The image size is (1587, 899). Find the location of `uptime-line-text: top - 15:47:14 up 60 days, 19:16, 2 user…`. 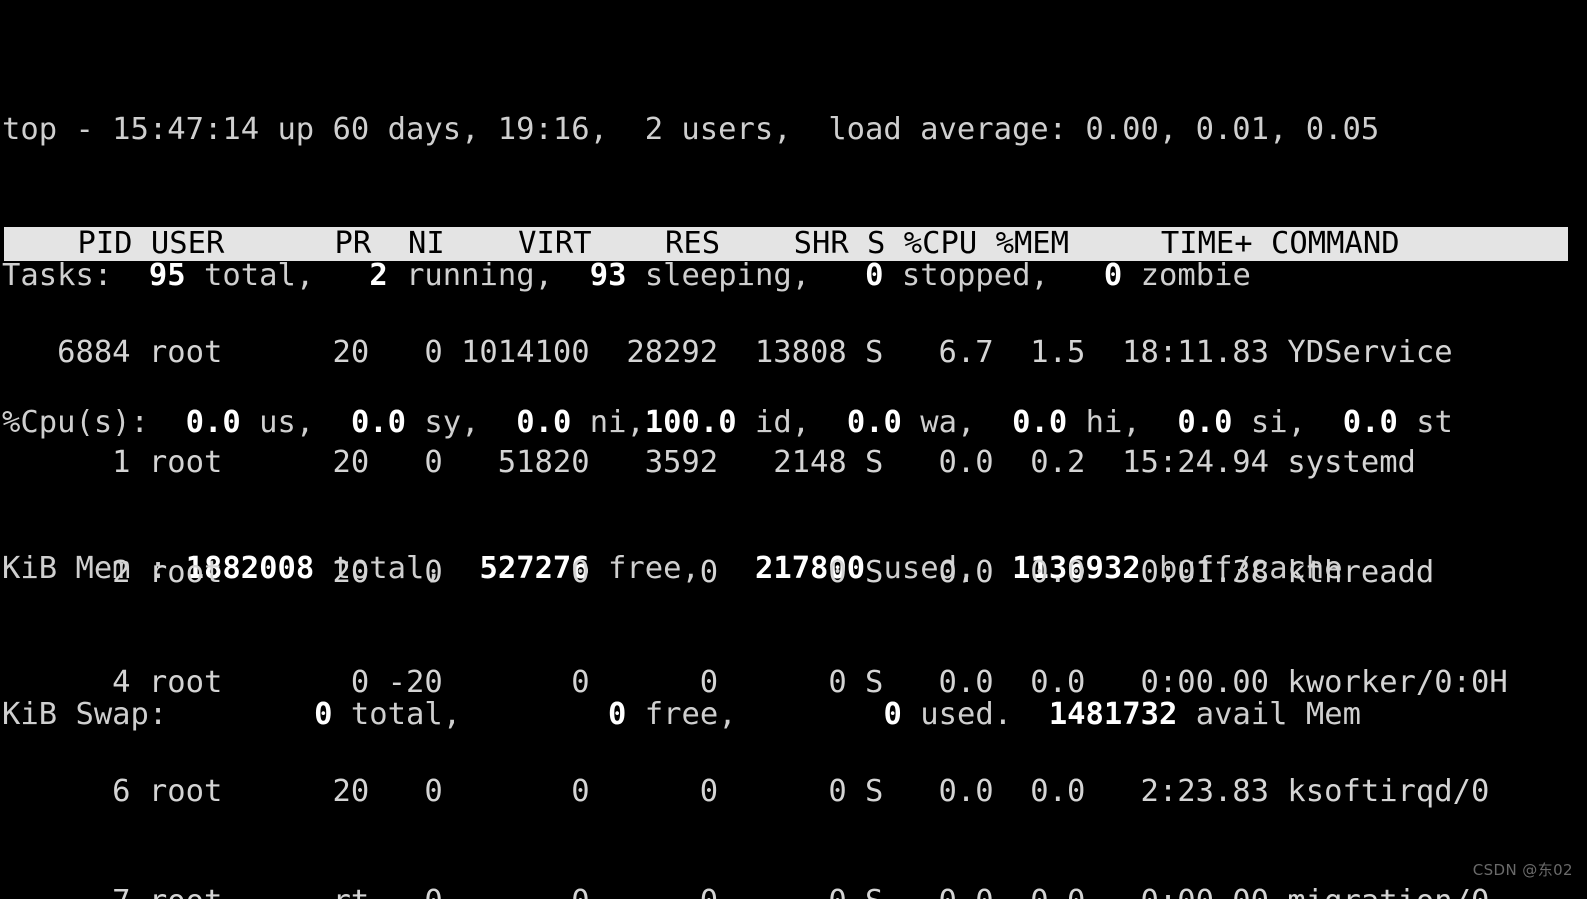

uptime-line-text: top - 15:47:14 up 60 days, 19:16, 2 user… is located at coordinates (691, 129).